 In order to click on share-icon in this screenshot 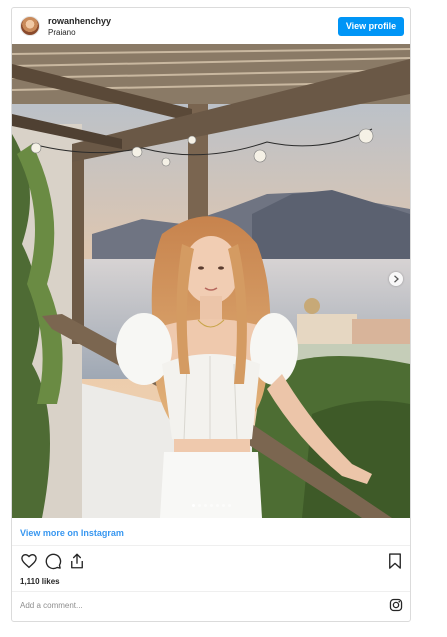, I will do `click(77, 561)`.